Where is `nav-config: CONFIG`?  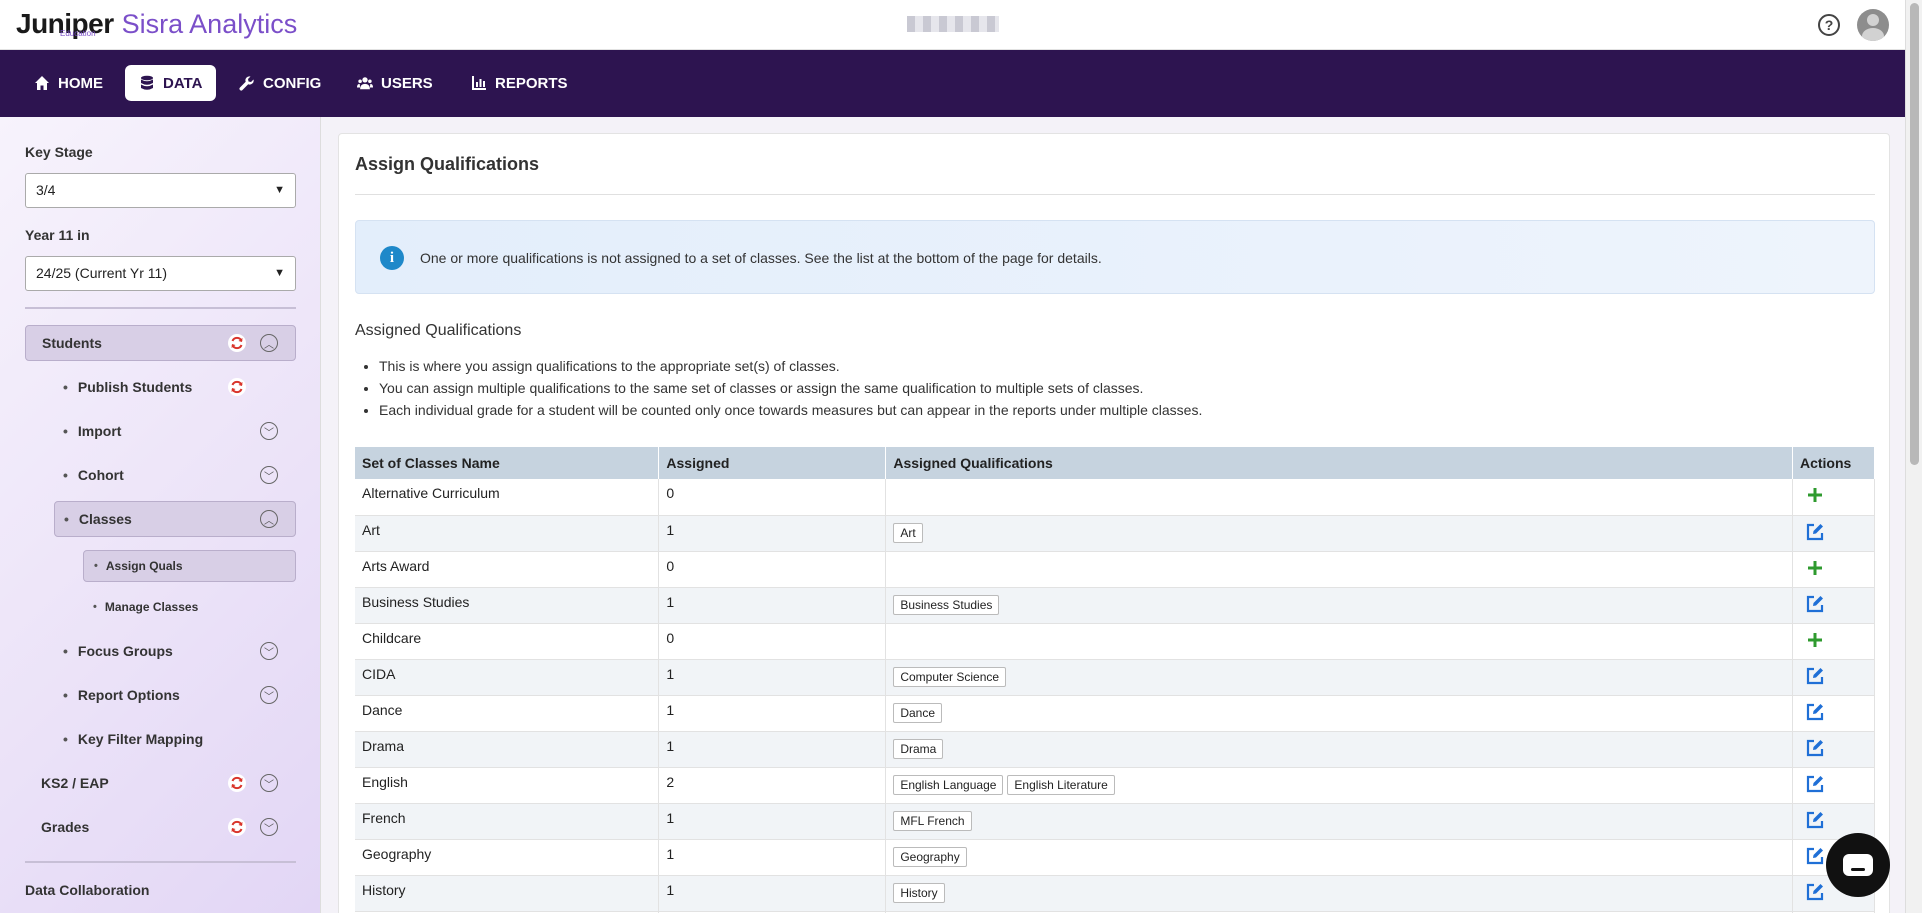
nav-config: CONFIG is located at coordinates (280, 83).